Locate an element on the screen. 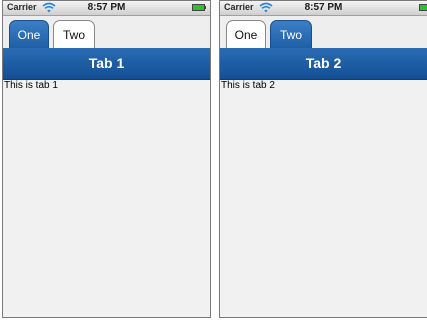 The height and width of the screenshot is (320, 427). nav-title: Tab 1 is located at coordinates (106, 63).